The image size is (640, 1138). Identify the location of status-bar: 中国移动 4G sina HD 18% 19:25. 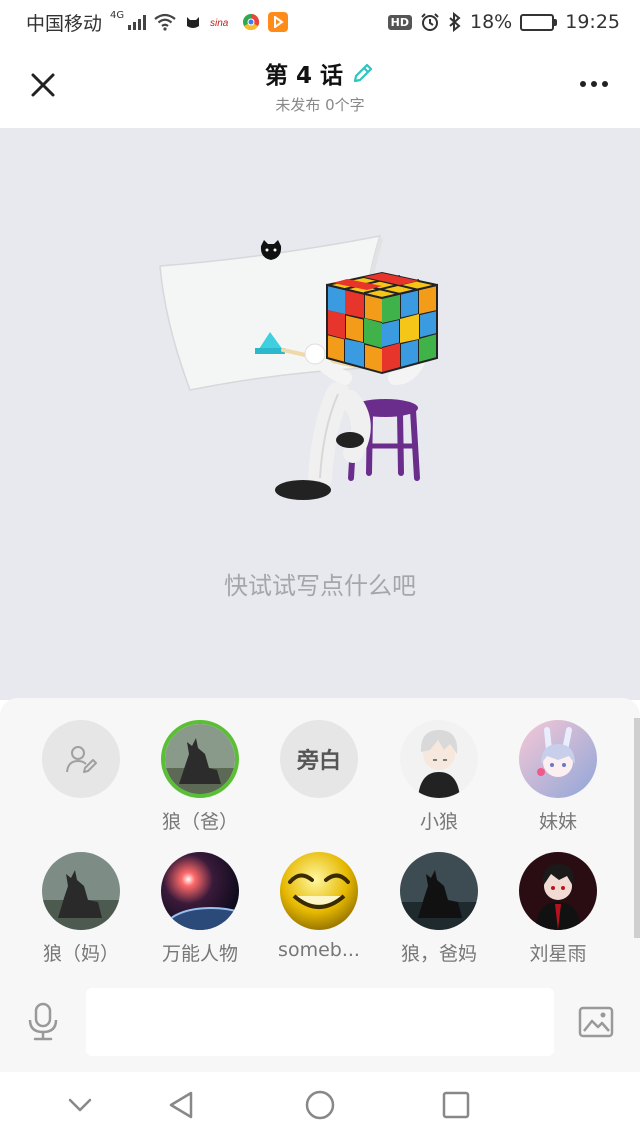
(320, 22).